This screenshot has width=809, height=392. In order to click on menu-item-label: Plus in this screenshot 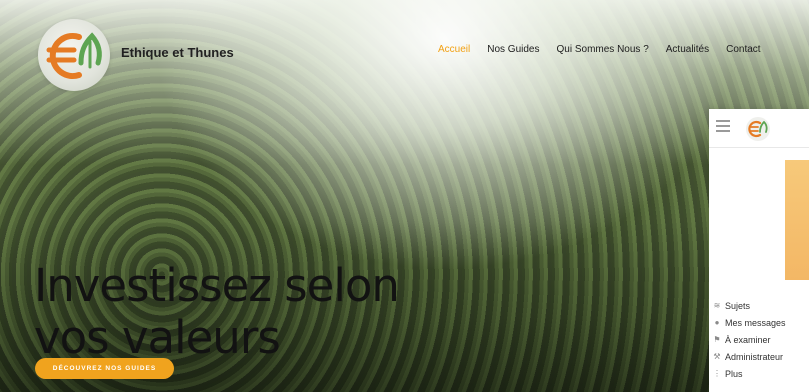, I will do `click(734, 373)`.